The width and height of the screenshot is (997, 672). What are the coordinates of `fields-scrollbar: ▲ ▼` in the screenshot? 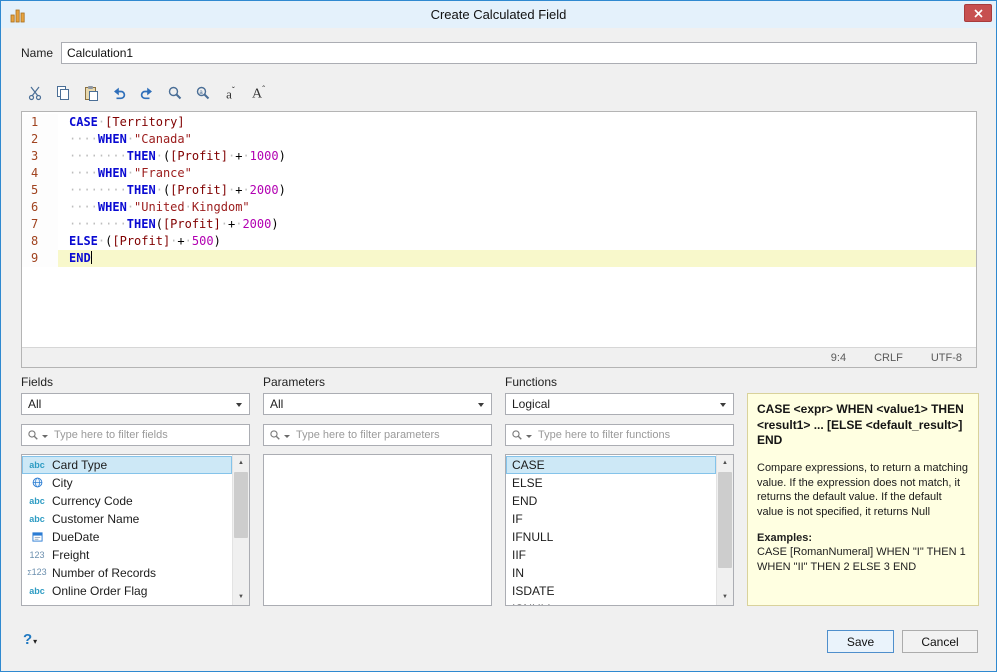 It's located at (240, 530).